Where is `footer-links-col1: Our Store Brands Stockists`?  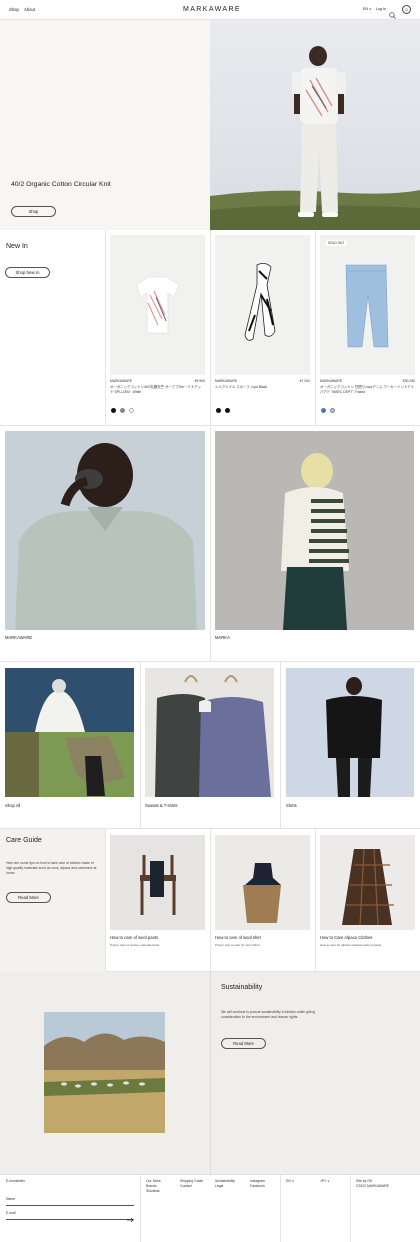
footer-links-col1: Our Store Brands Stockists is located at coordinates (153, 1186).